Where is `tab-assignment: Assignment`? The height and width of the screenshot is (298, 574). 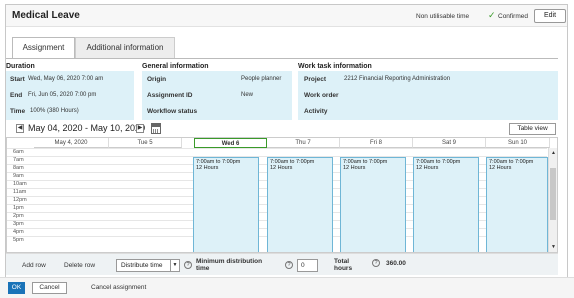
tab-assignment: Assignment is located at coordinates (43, 48).